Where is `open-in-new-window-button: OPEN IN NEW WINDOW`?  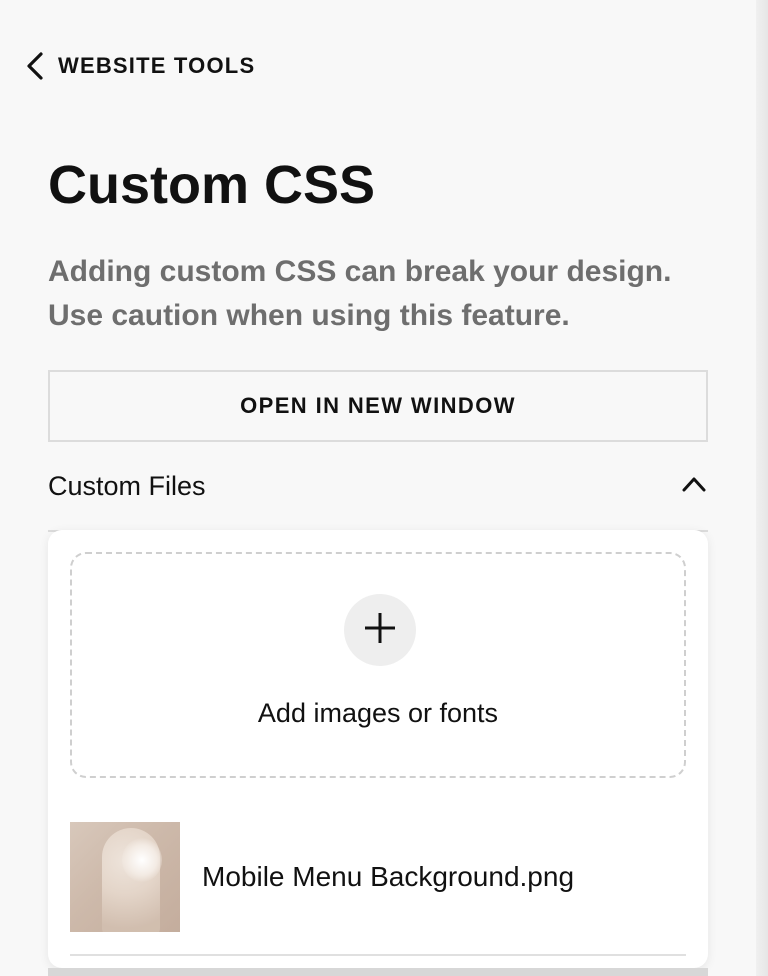
open-in-new-window-button: OPEN IN NEW WINDOW is located at coordinates (378, 406).